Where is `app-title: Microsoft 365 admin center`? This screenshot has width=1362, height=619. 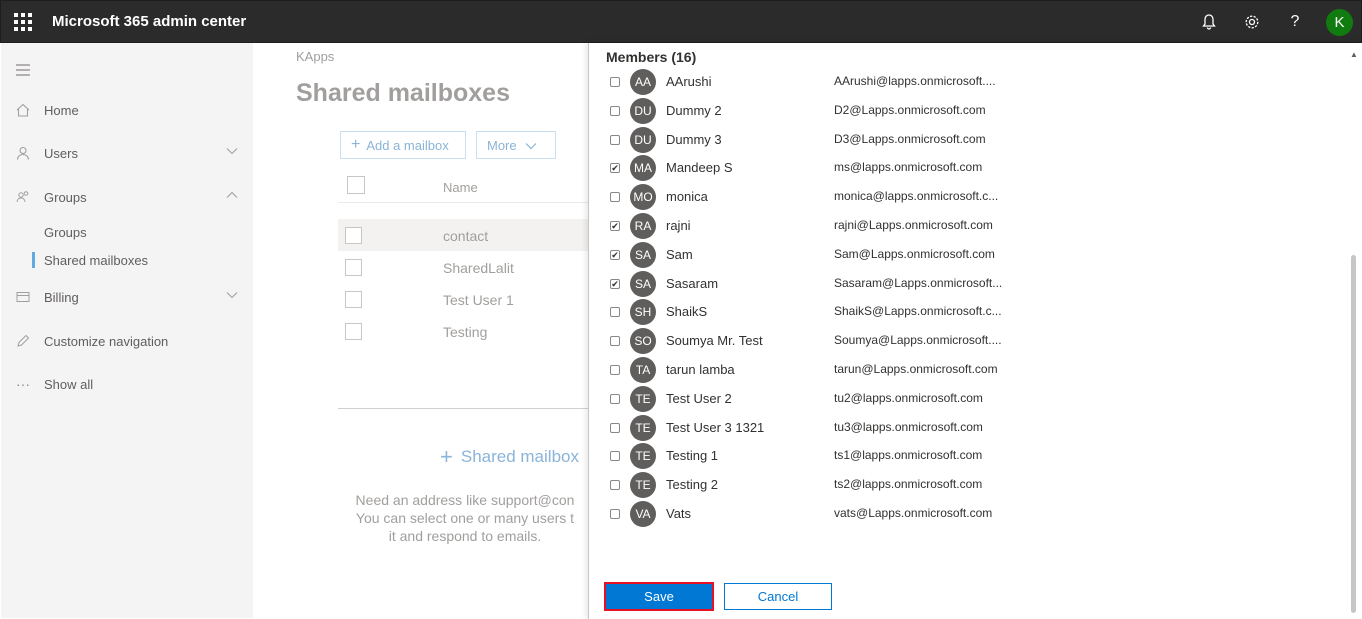 app-title: Microsoft 365 admin center is located at coordinates (149, 21).